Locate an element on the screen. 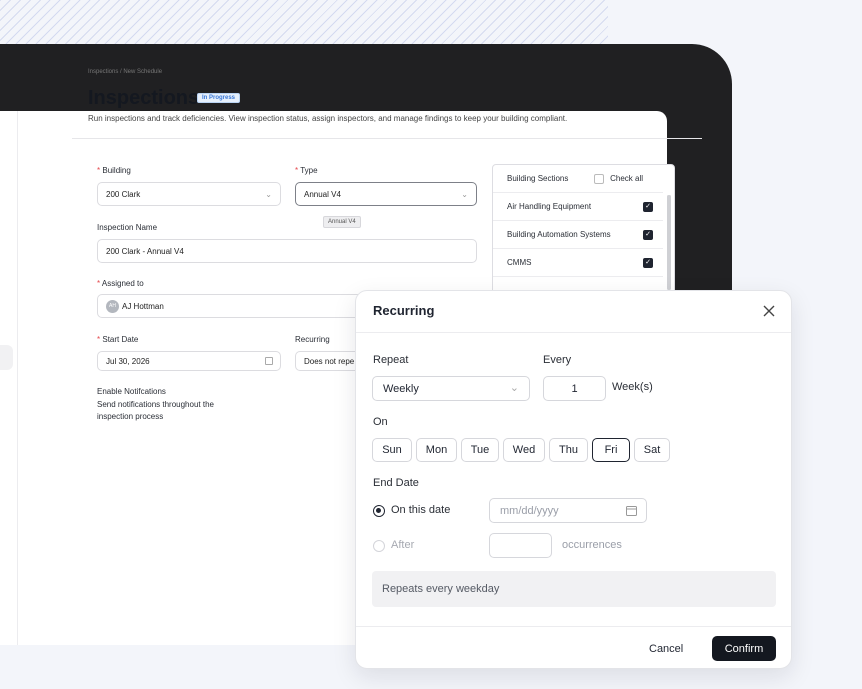 The image size is (862, 689). cancel-button: Cancel is located at coordinates (666, 649).